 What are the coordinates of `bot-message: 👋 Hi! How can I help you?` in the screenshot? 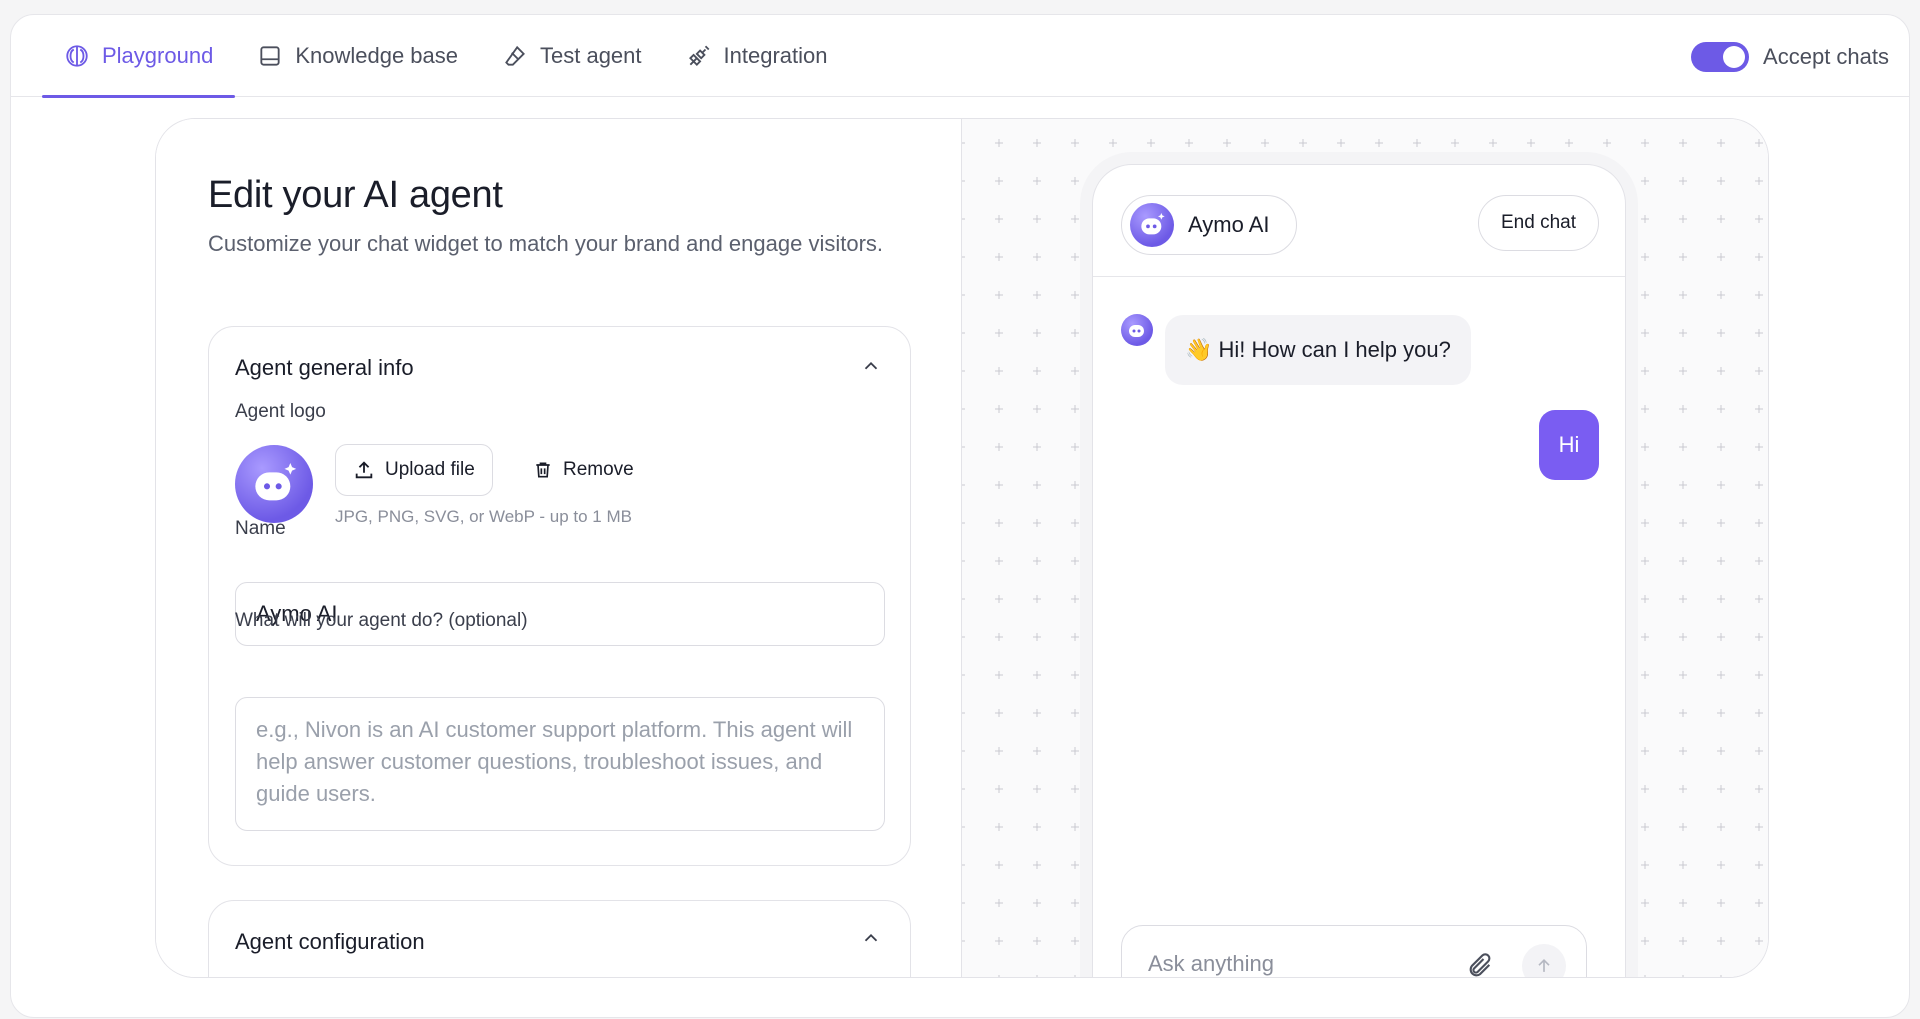 It's located at (1318, 350).